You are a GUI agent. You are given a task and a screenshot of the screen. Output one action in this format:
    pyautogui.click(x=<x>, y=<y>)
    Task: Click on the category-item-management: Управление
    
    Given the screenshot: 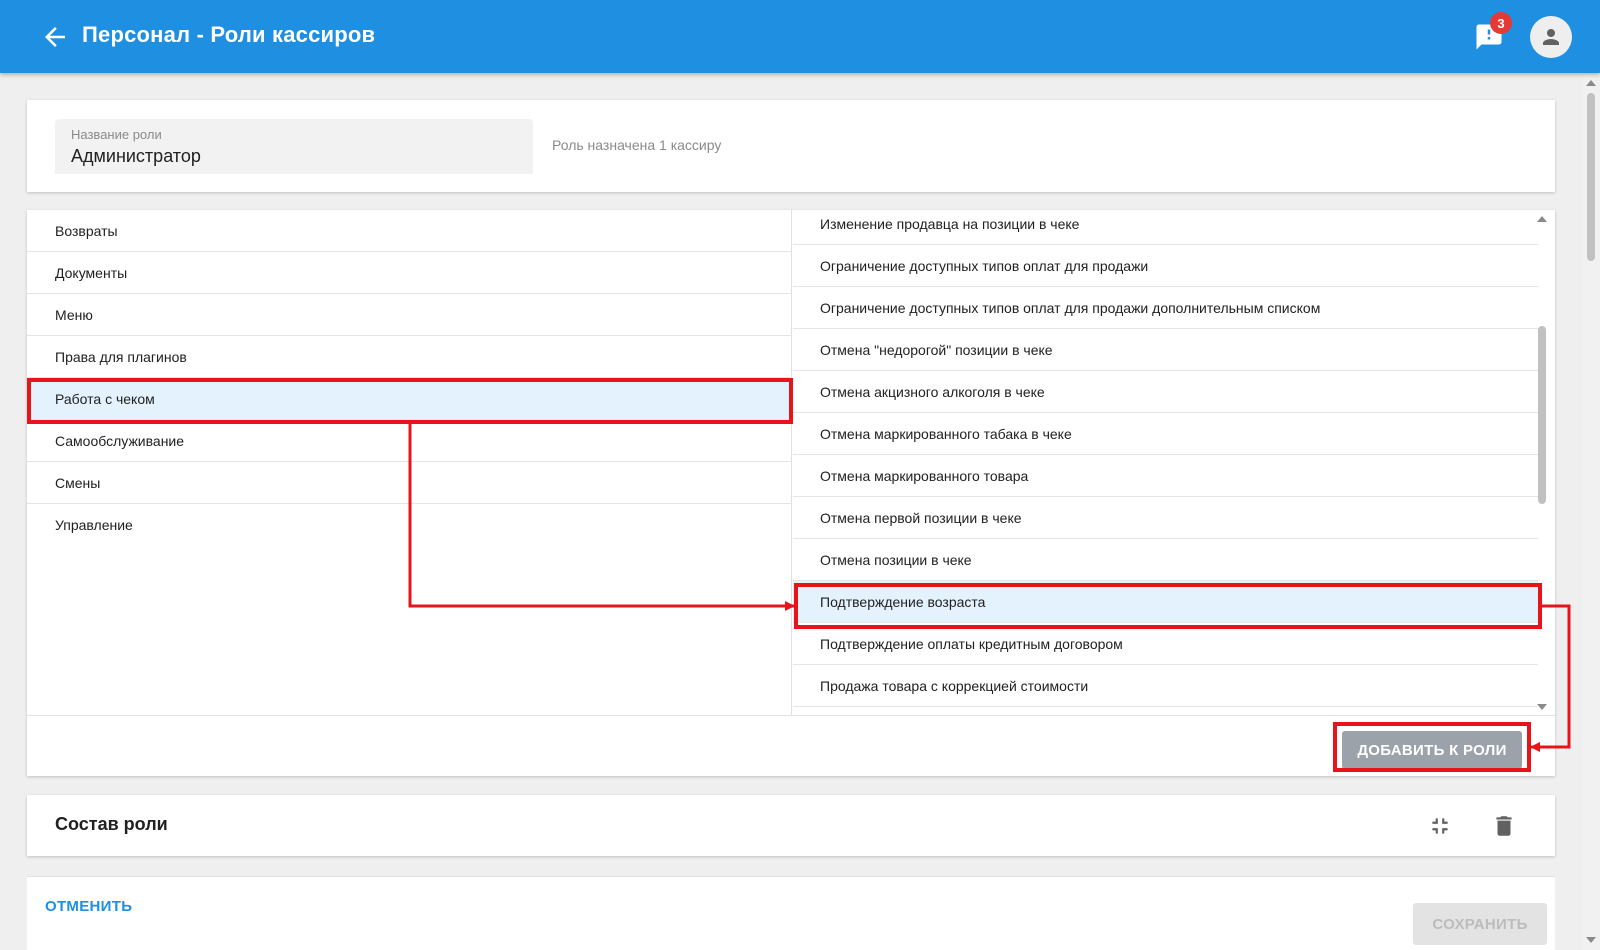 What is the action you would take?
    pyautogui.click(x=409, y=525)
    